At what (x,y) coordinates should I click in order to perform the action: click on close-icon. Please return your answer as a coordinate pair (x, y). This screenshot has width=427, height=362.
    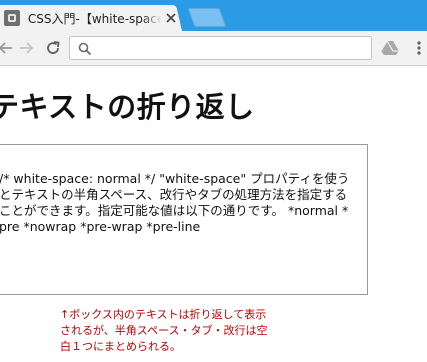
    Looking at the image, I should click on (171, 18).